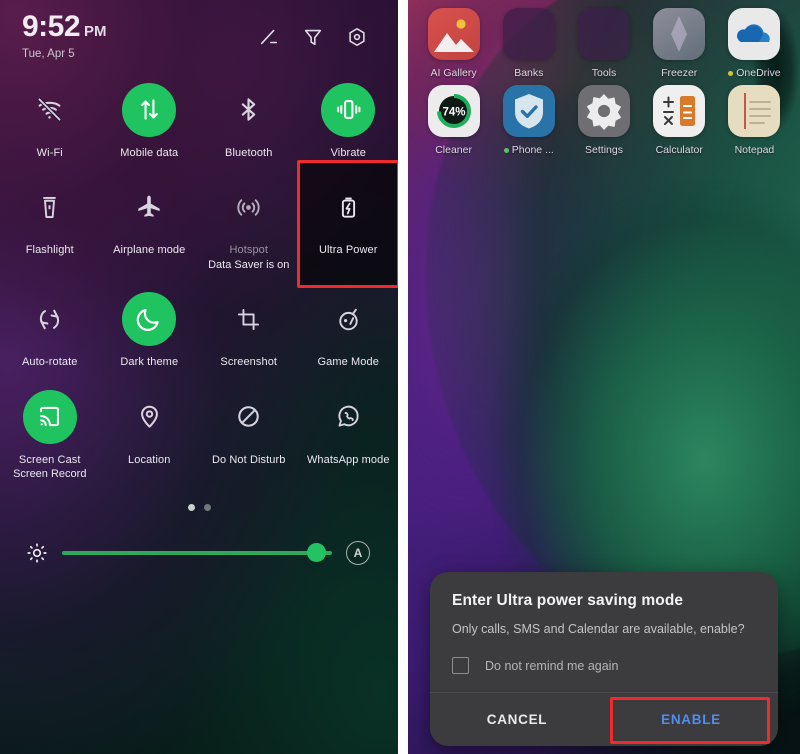  What do you see at coordinates (604, 674) in the screenshot?
I see `do-not-remind-checkbox-row: Do not remind me again` at bounding box center [604, 674].